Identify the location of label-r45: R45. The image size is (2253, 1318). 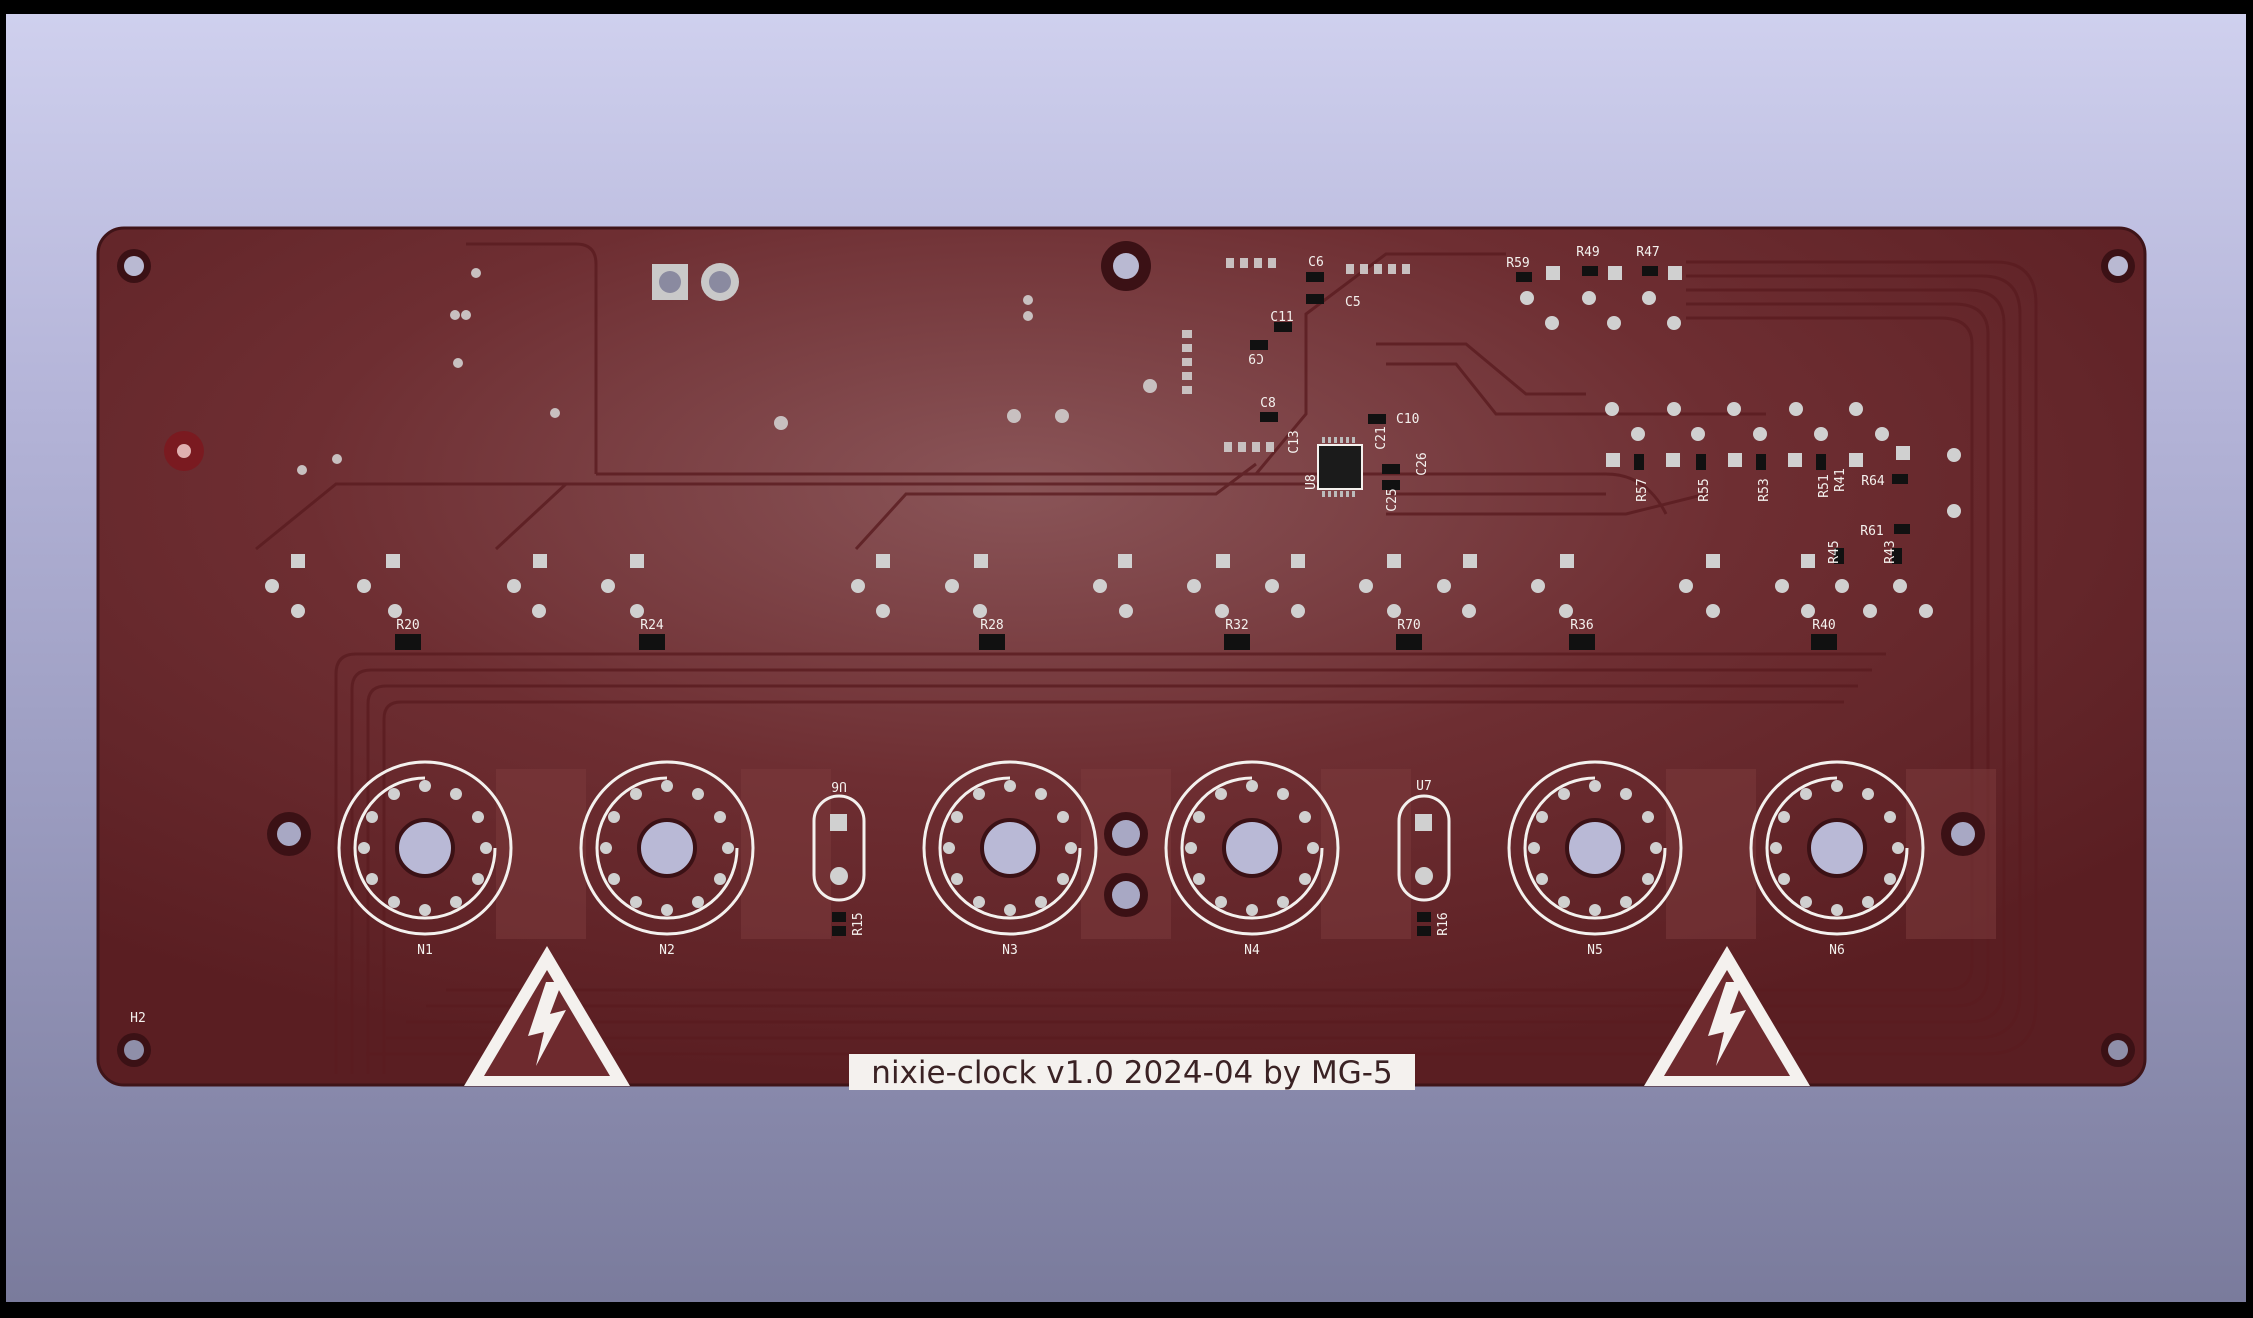
(1834, 551).